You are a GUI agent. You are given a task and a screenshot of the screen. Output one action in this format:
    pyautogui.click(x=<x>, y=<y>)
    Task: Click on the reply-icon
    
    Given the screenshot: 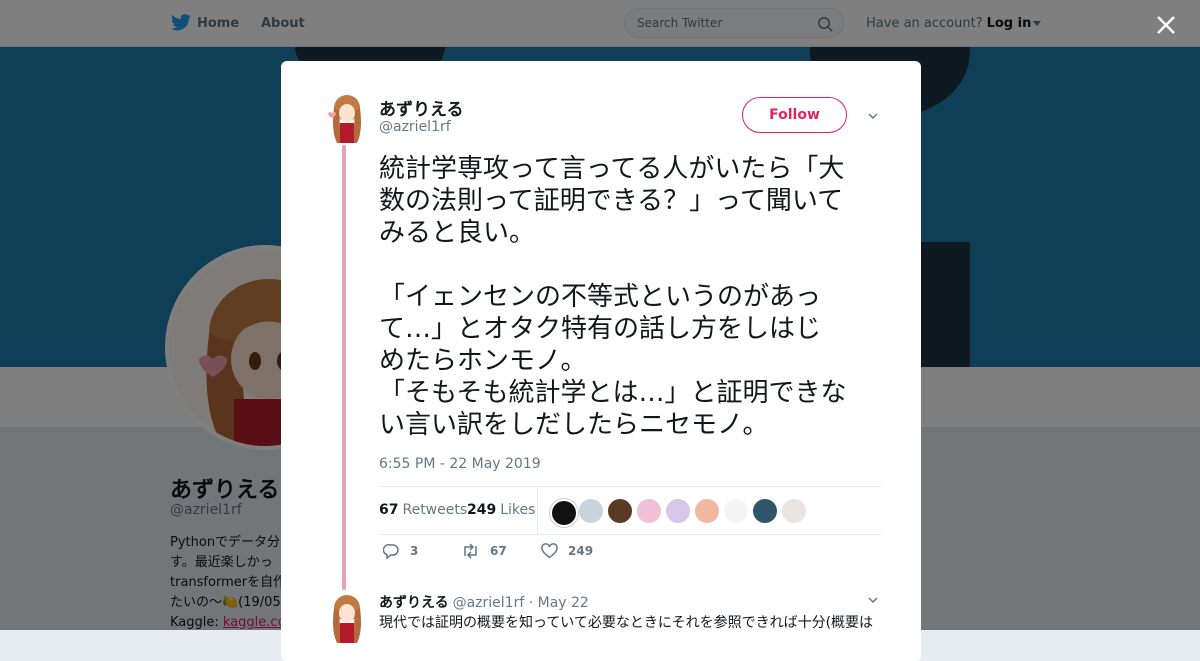 What is the action you would take?
    pyautogui.click(x=391, y=551)
    